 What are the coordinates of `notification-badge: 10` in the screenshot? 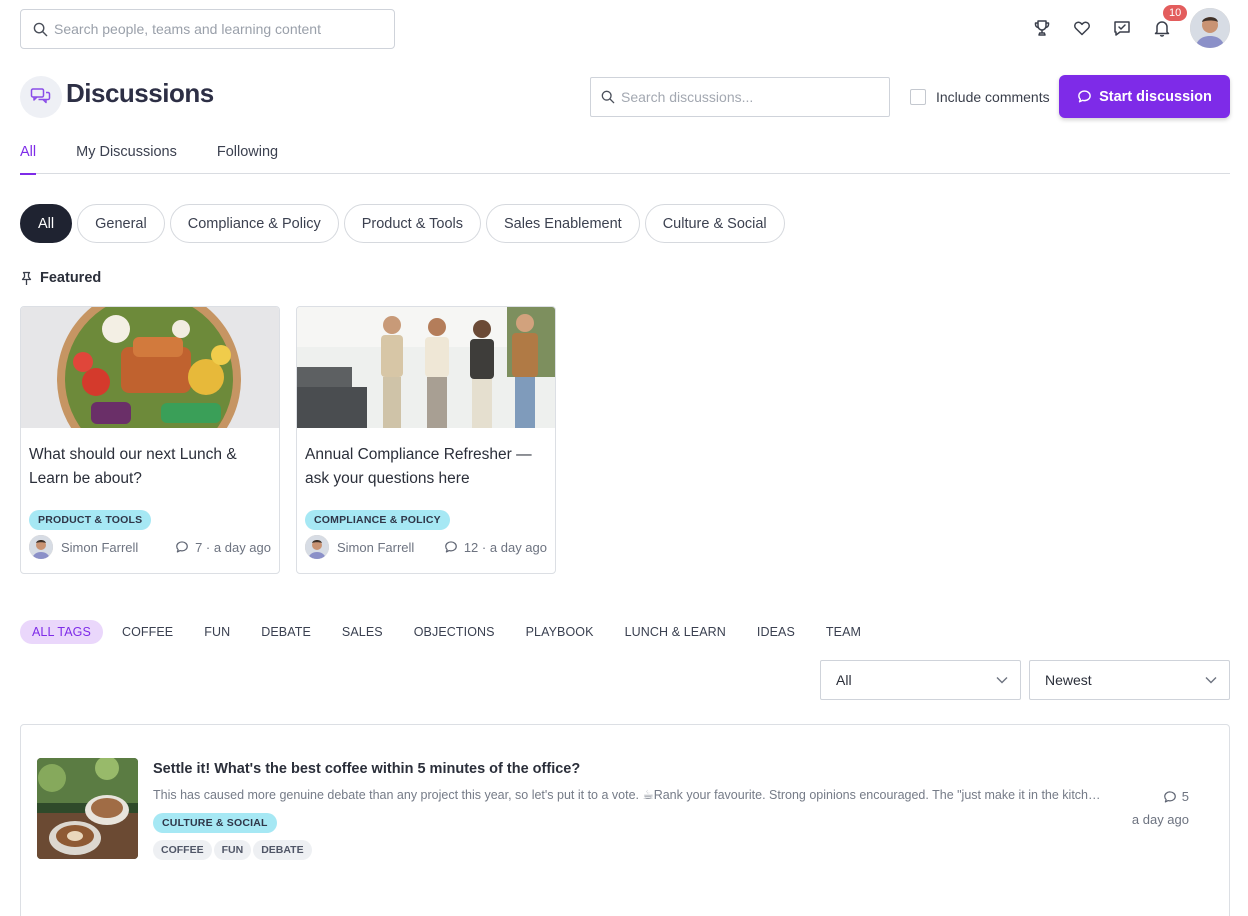 It's located at (1175, 13).